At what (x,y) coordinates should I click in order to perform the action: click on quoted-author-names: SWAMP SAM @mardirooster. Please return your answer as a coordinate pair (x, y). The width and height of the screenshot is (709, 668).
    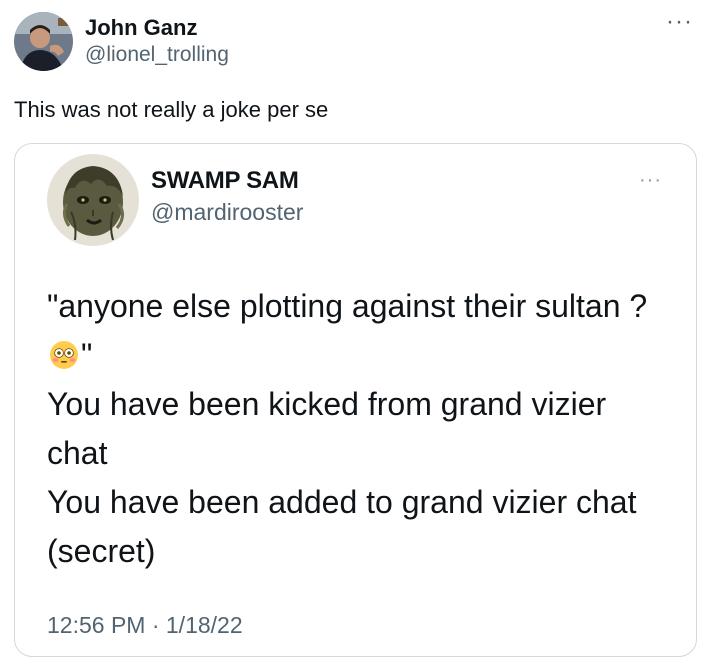
    Looking at the image, I should click on (227, 196).